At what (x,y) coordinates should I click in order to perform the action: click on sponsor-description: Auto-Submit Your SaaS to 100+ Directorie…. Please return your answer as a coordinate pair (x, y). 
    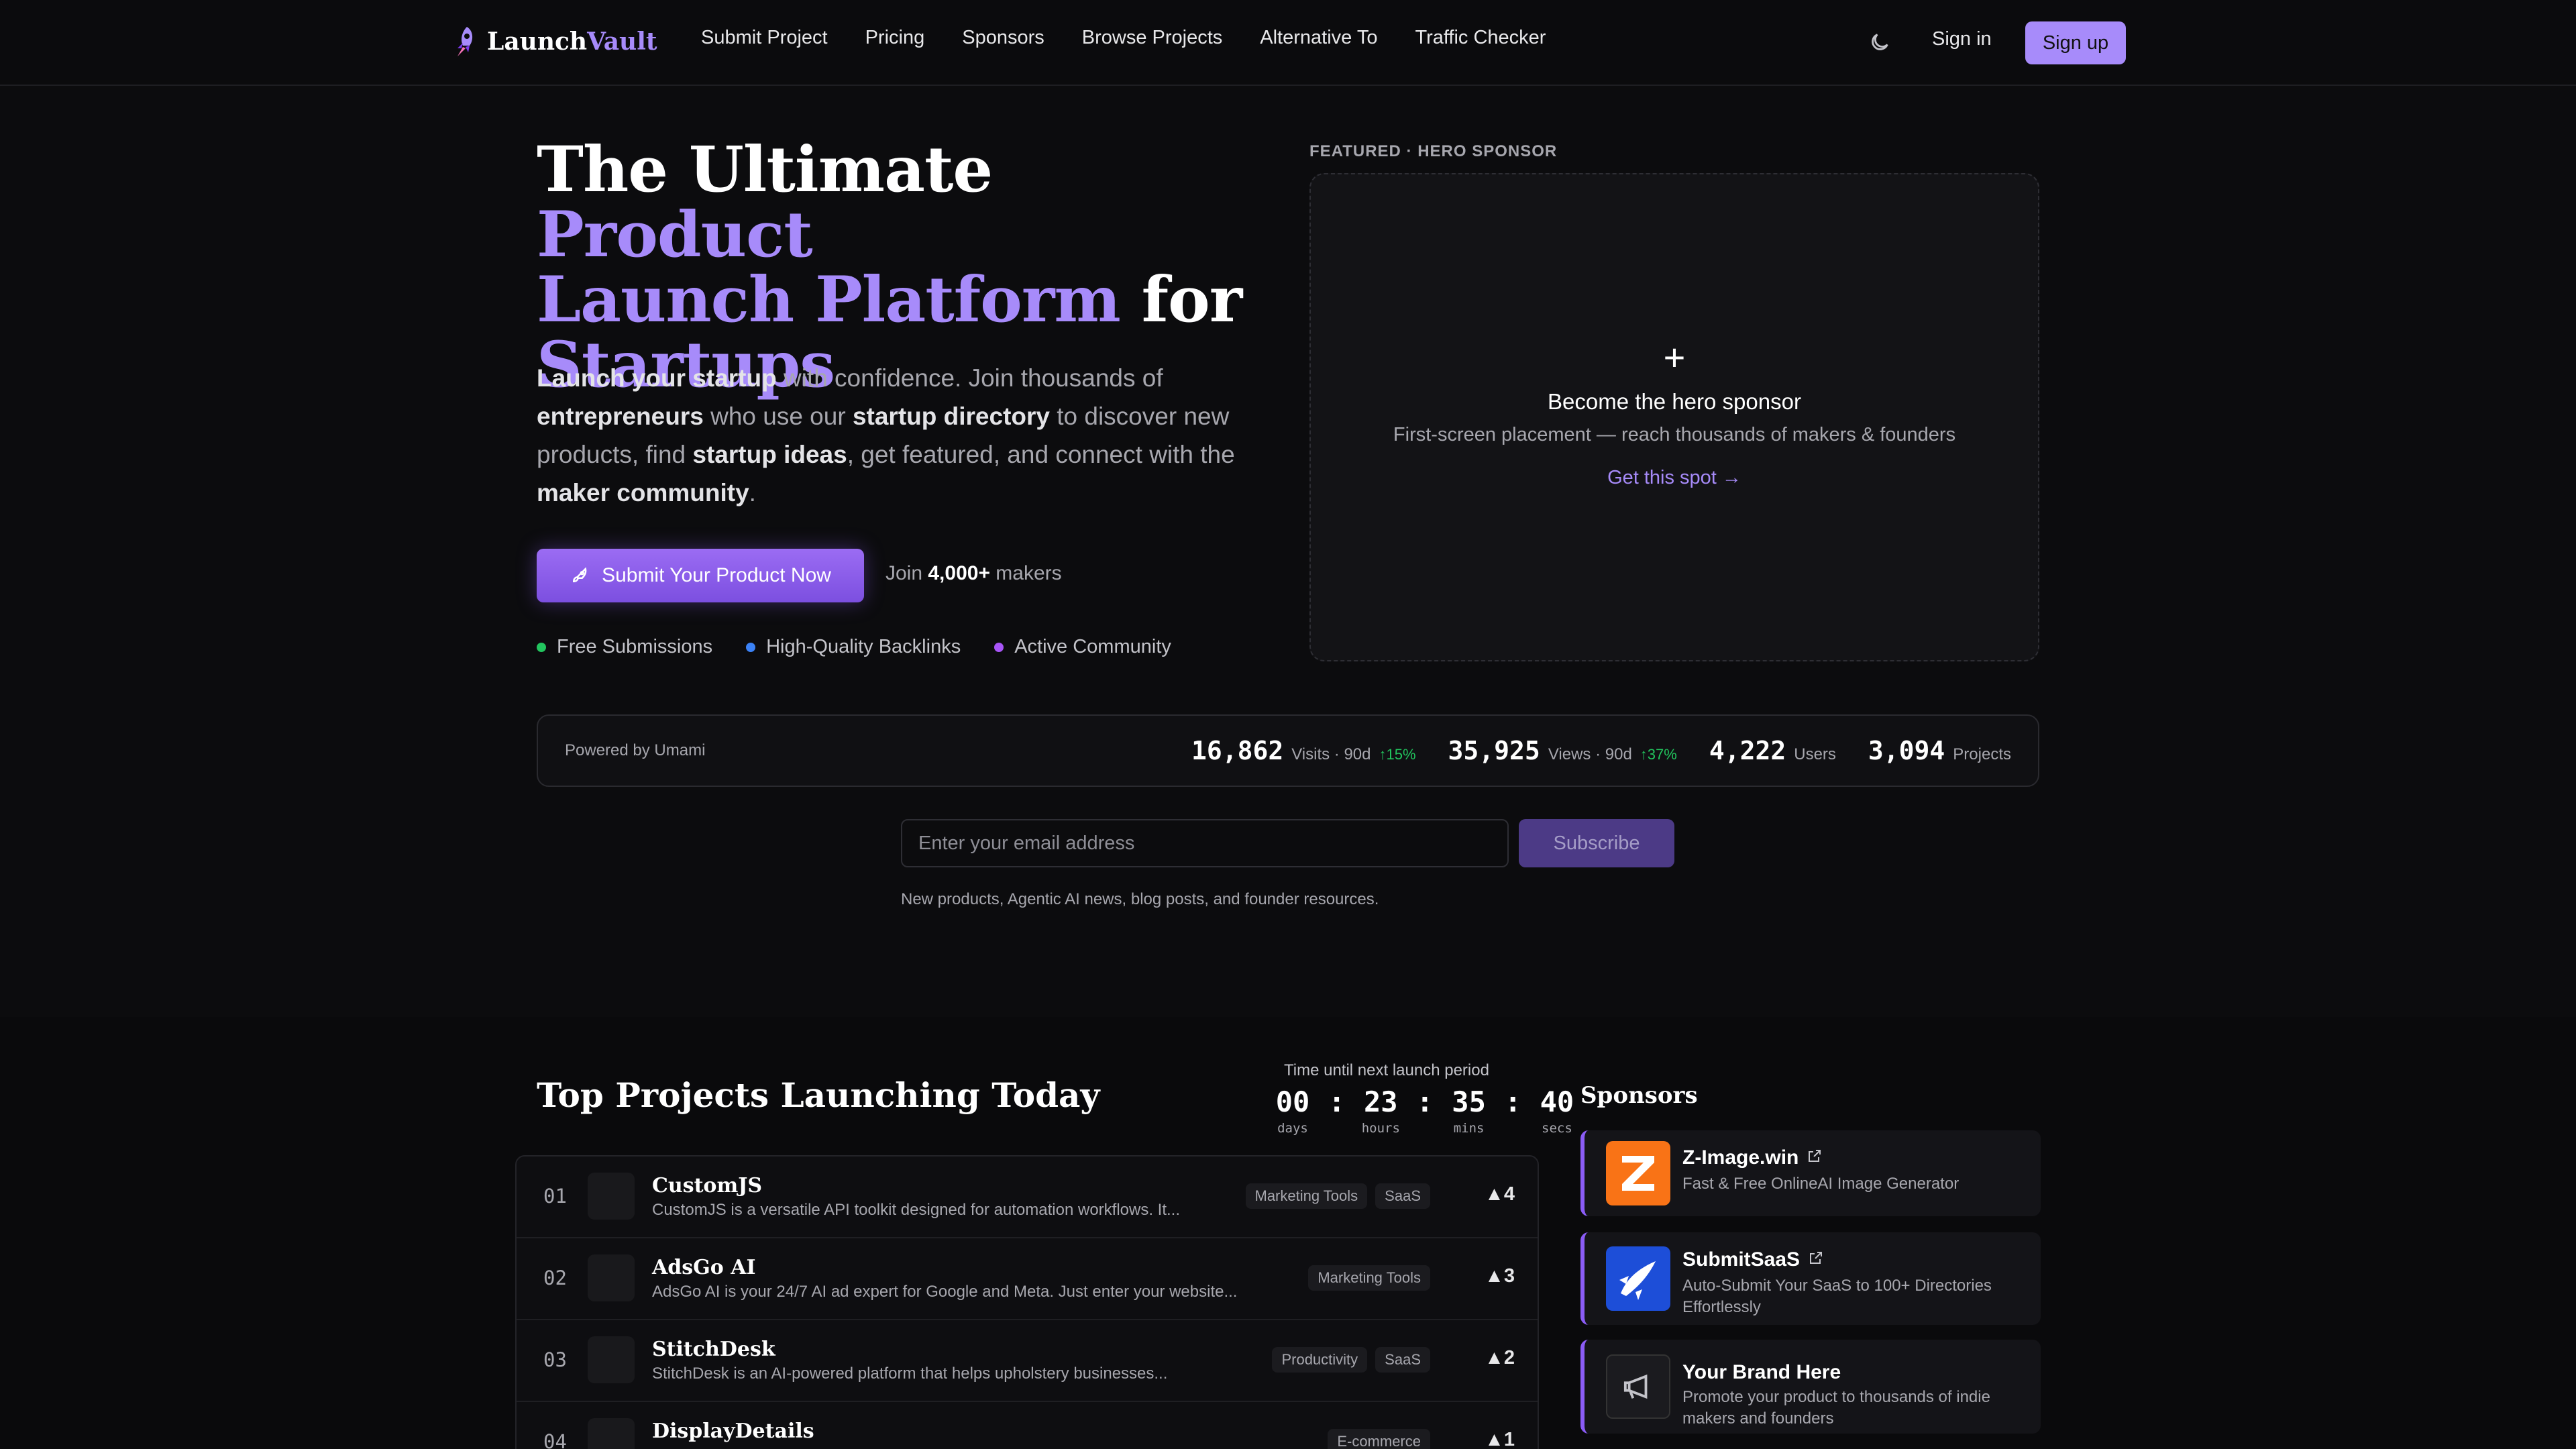
    Looking at the image, I should click on (1837, 1296).